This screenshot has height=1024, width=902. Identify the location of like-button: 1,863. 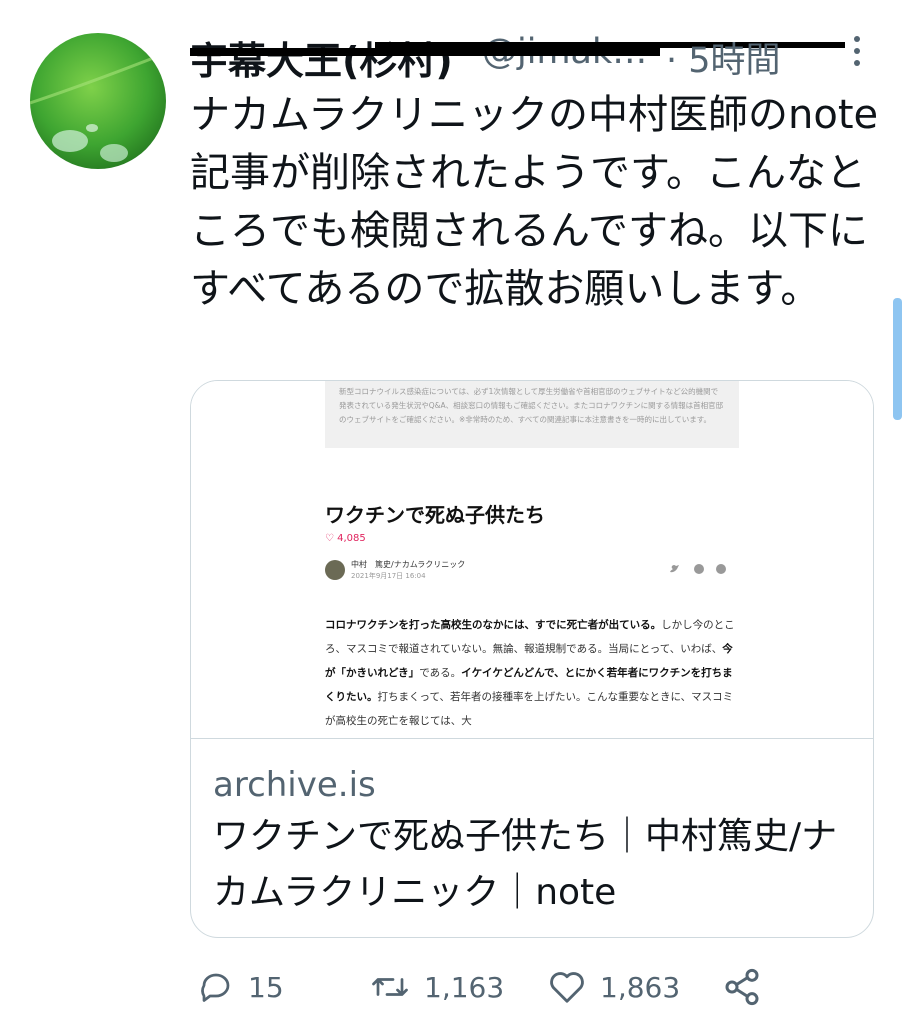
(614, 987).